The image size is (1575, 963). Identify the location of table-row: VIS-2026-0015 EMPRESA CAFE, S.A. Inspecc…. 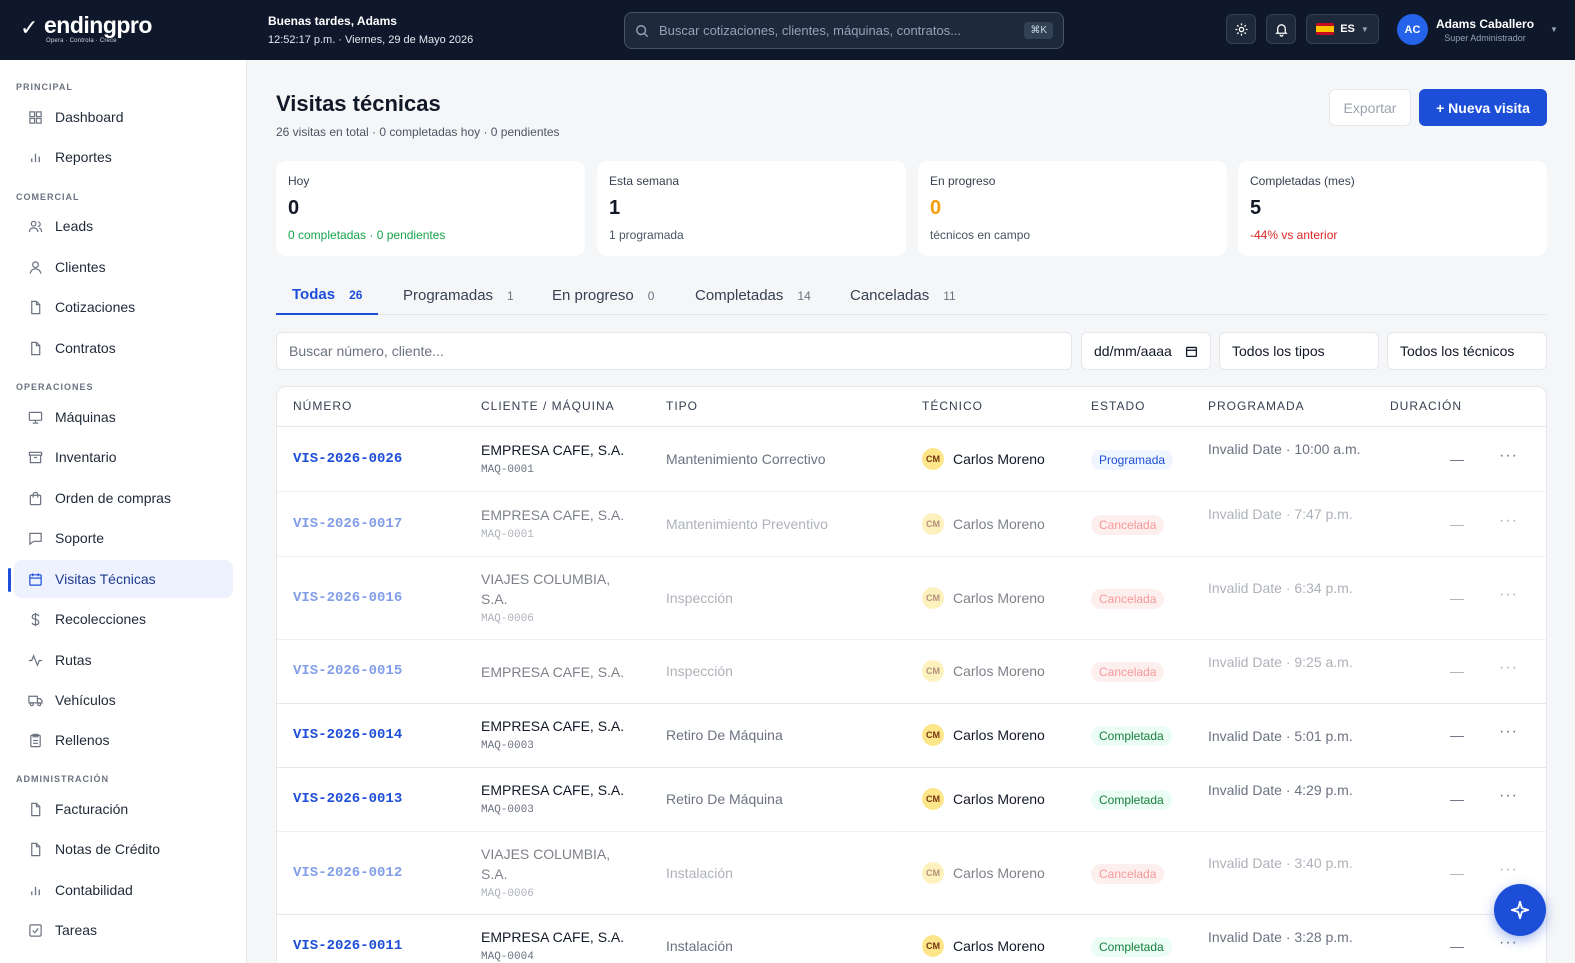
(911, 671).